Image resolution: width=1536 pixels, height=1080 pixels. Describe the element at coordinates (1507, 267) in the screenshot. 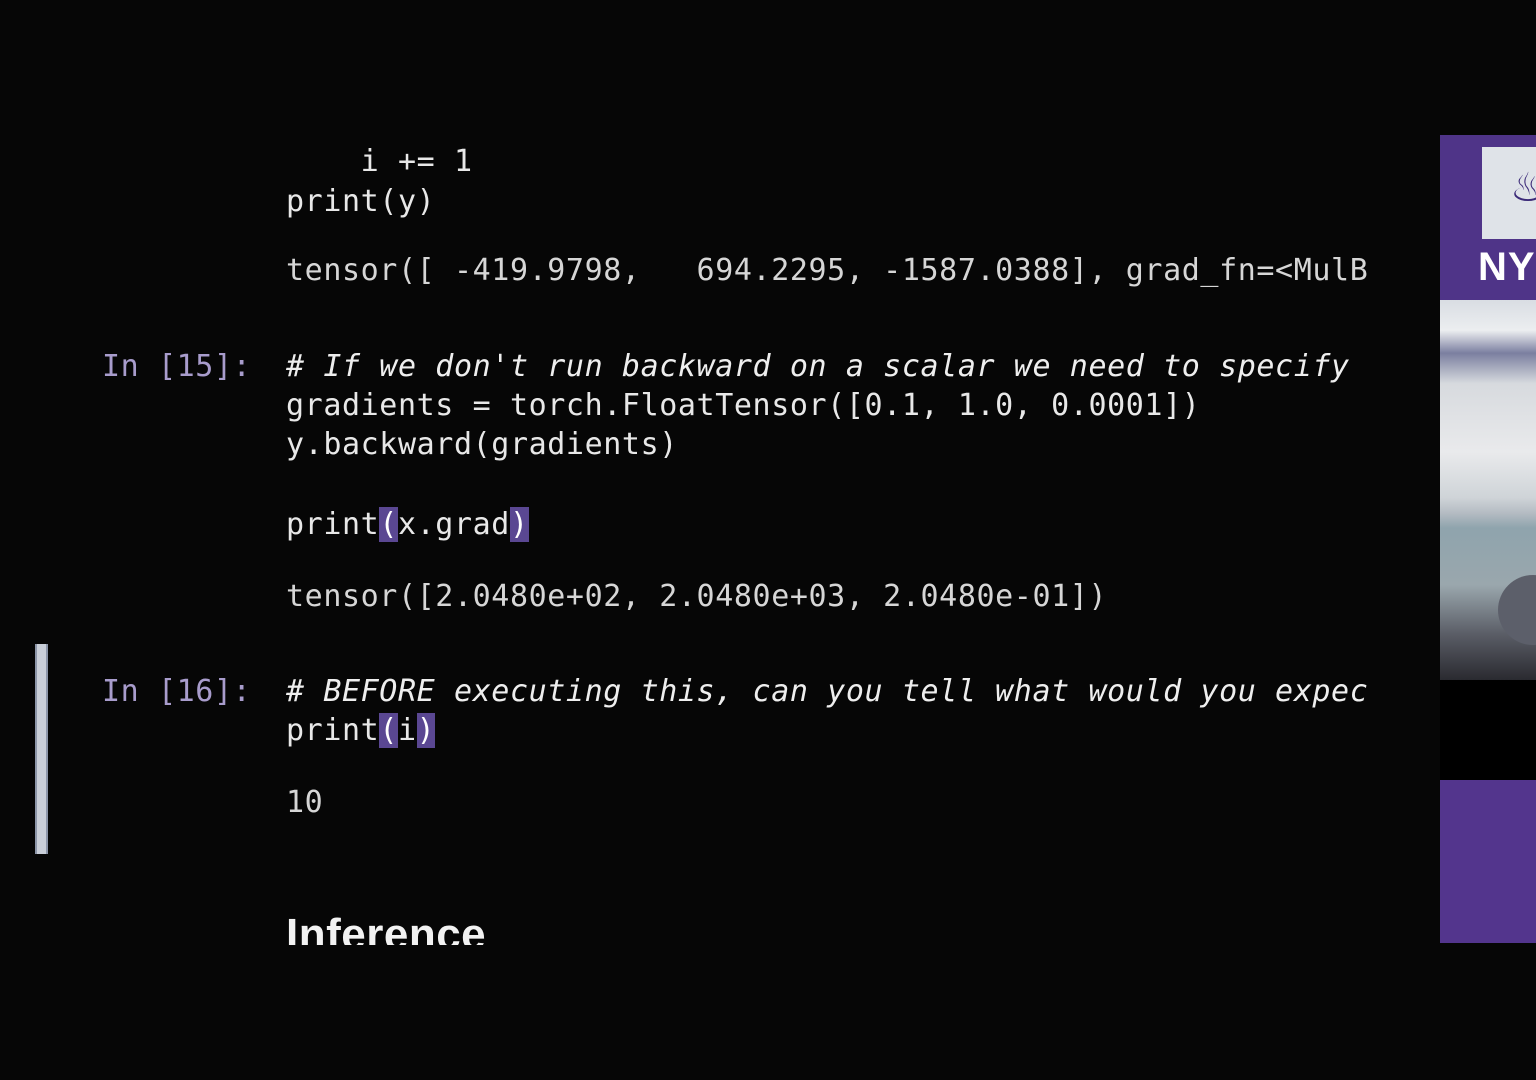

I see `logo-text: NY` at that location.